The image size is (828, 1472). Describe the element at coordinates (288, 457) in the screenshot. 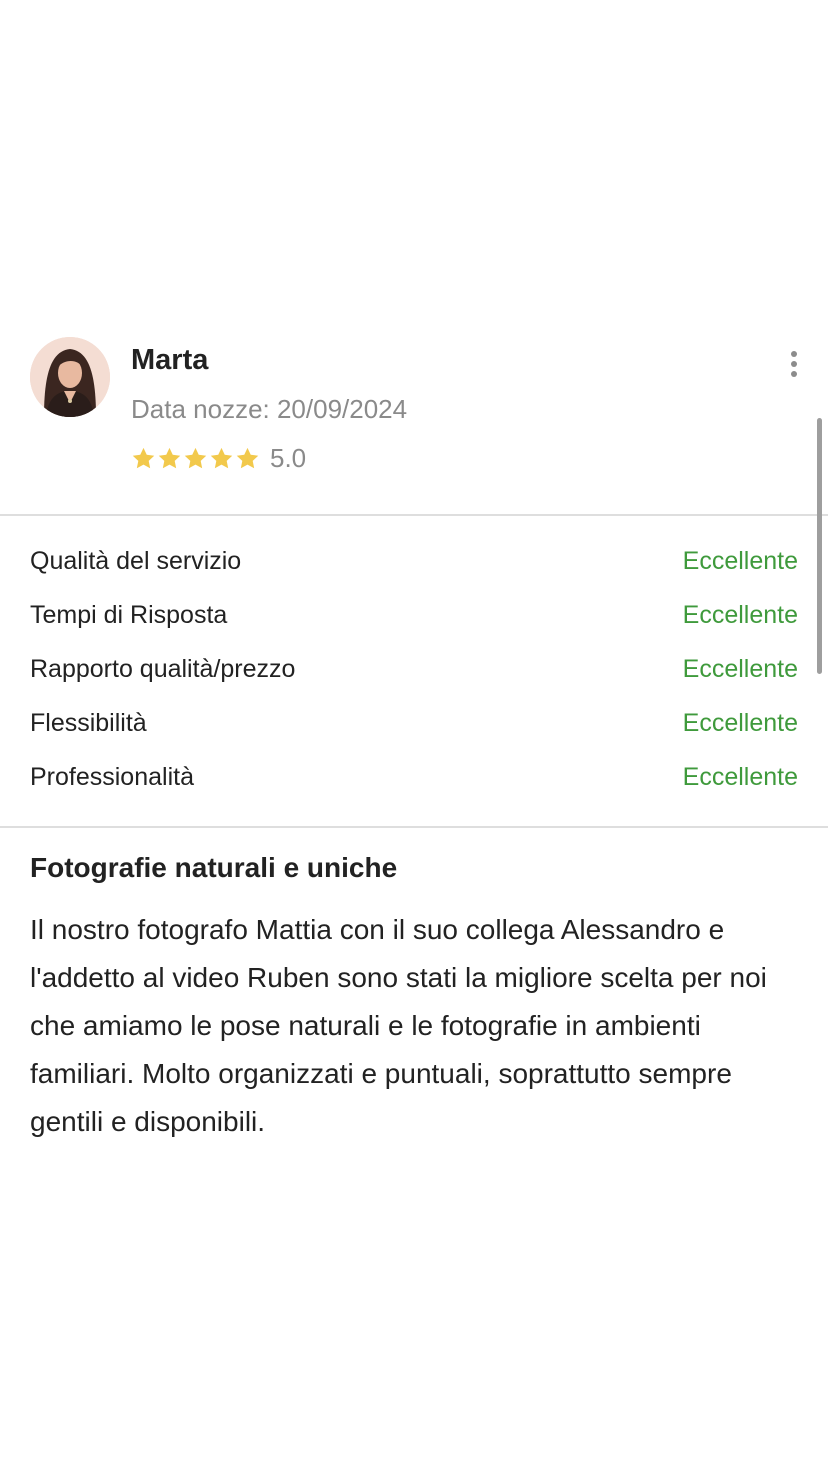

I see `rating-value: 5.0` at that location.